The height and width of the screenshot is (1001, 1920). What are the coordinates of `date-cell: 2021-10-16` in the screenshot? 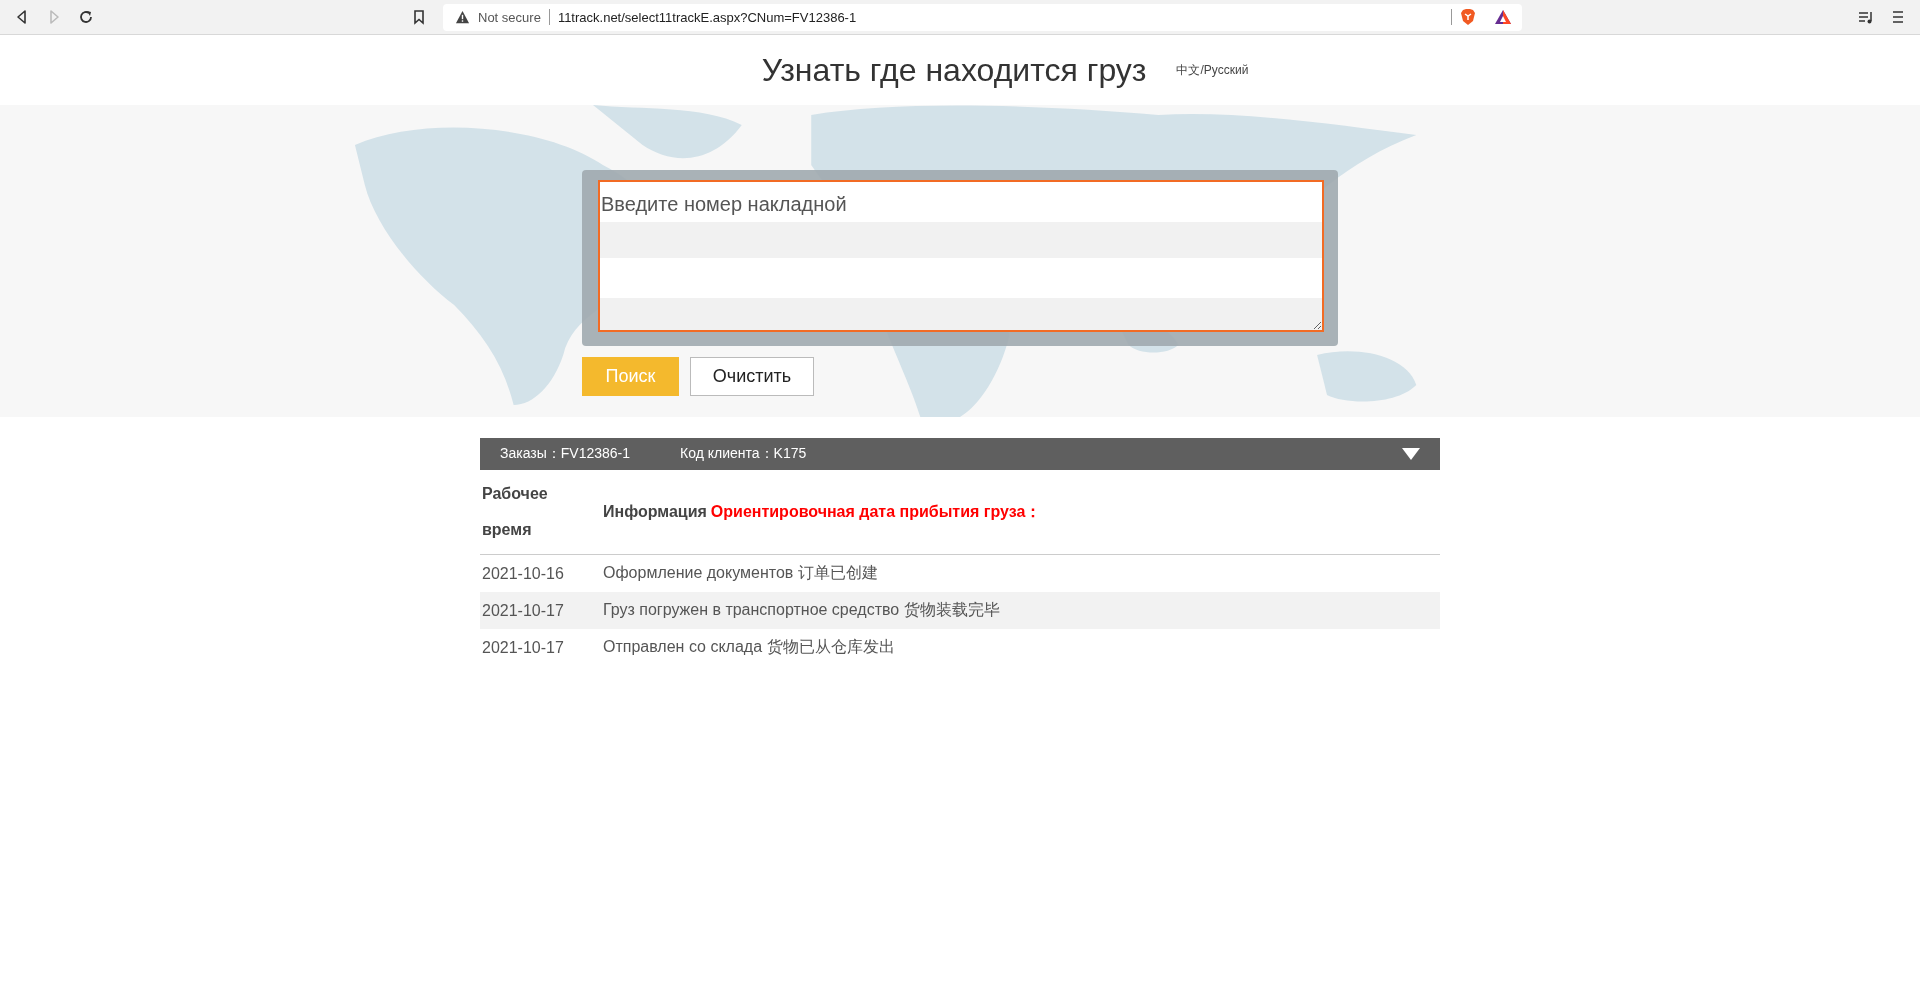 It's located at (523, 573).